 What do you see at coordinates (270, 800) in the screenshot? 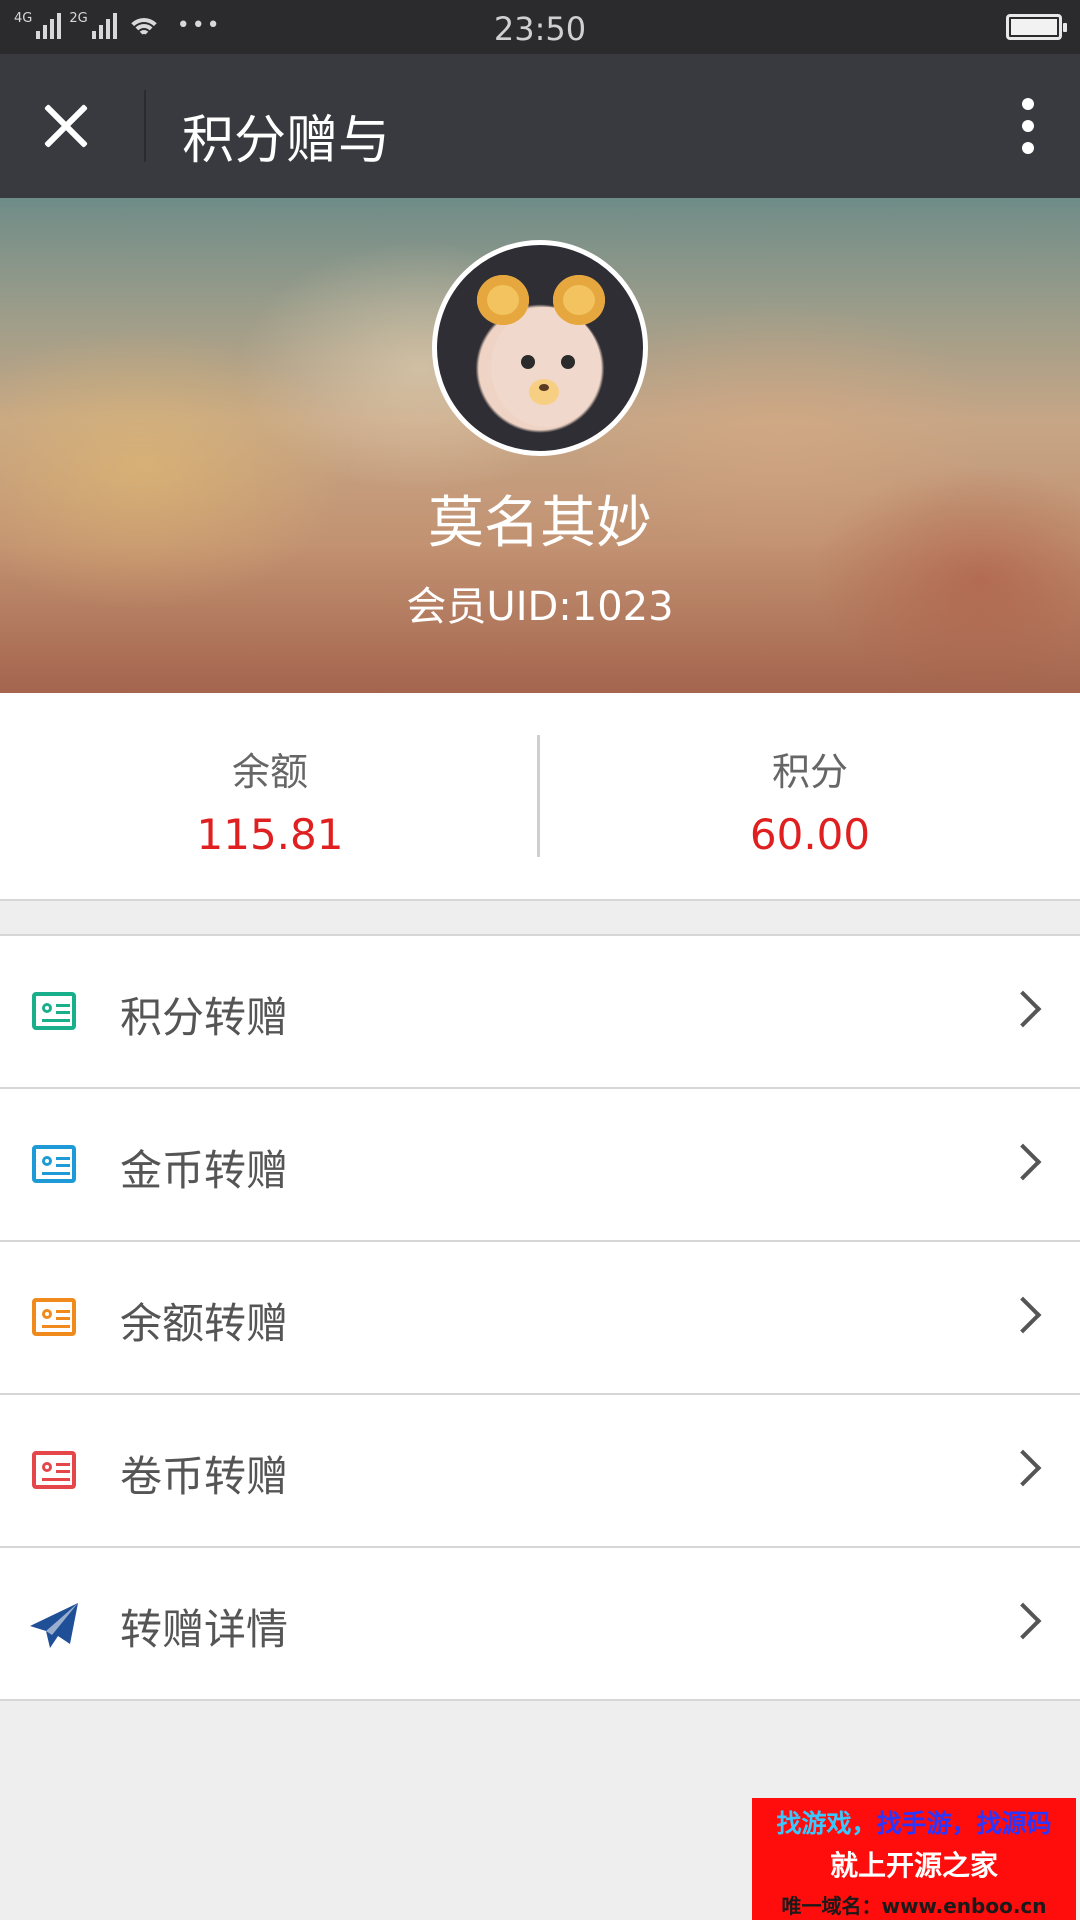
I see `balance-stat: 余额 115.81` at bounding box center [270, 800].